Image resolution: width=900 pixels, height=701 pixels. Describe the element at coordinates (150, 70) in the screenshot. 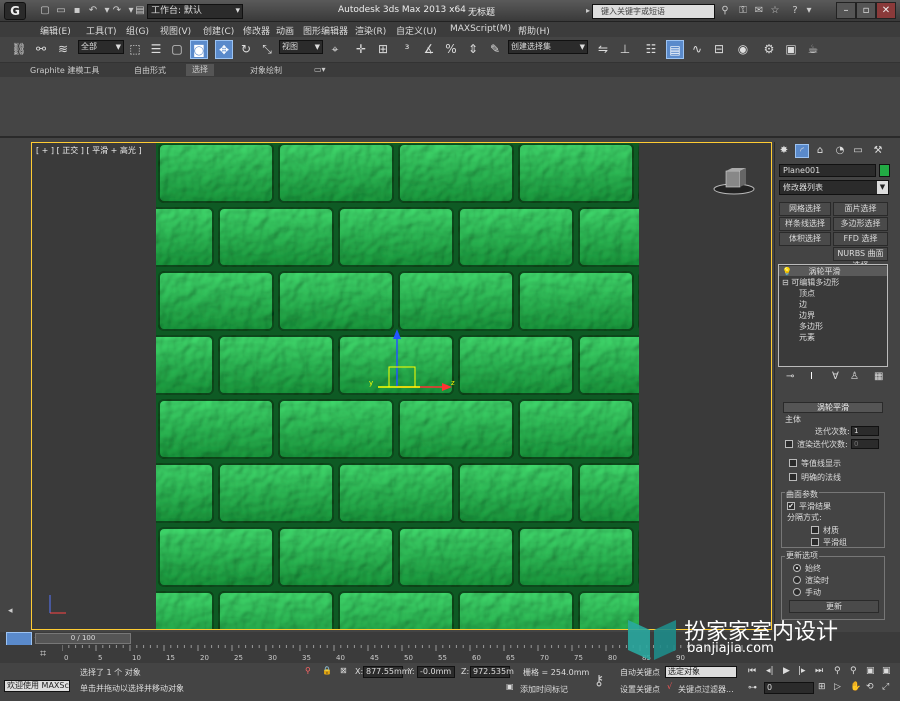

I see `tab-freeform: 自由形式` at that location.